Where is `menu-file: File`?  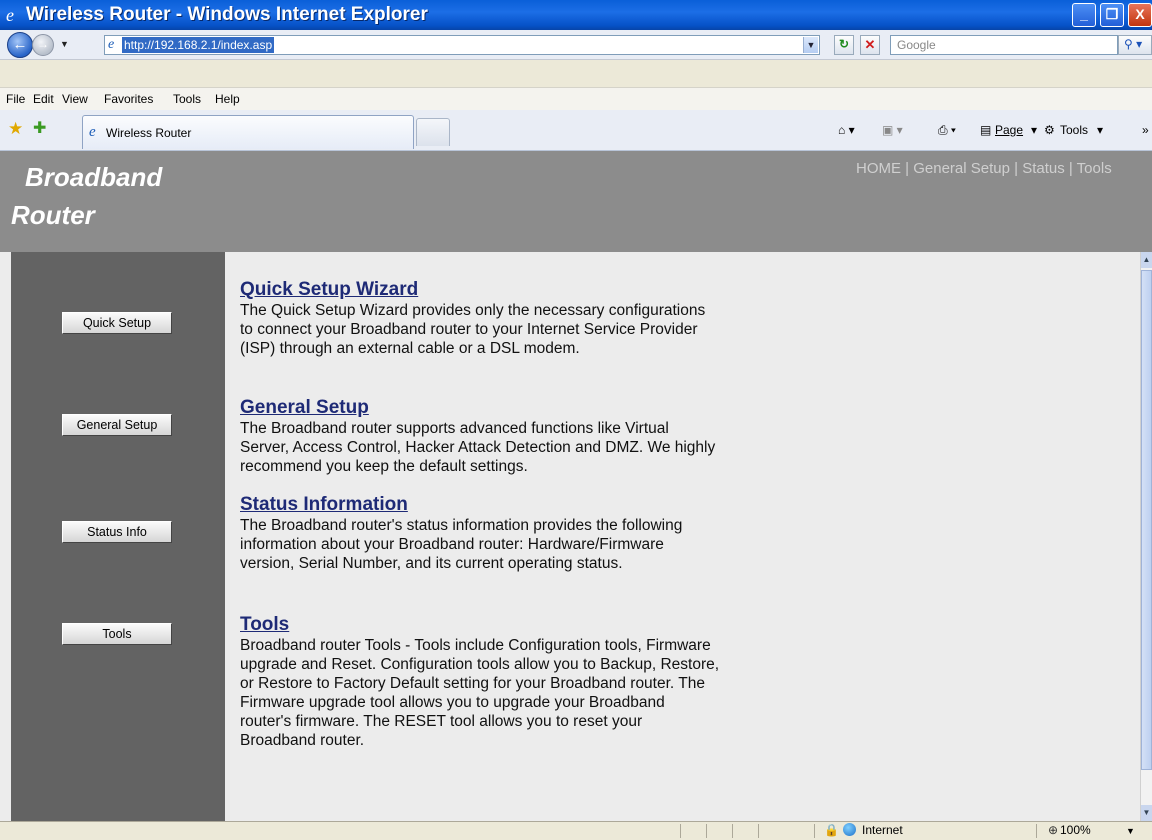
menu-file: File is located at coordinates (15, 99).